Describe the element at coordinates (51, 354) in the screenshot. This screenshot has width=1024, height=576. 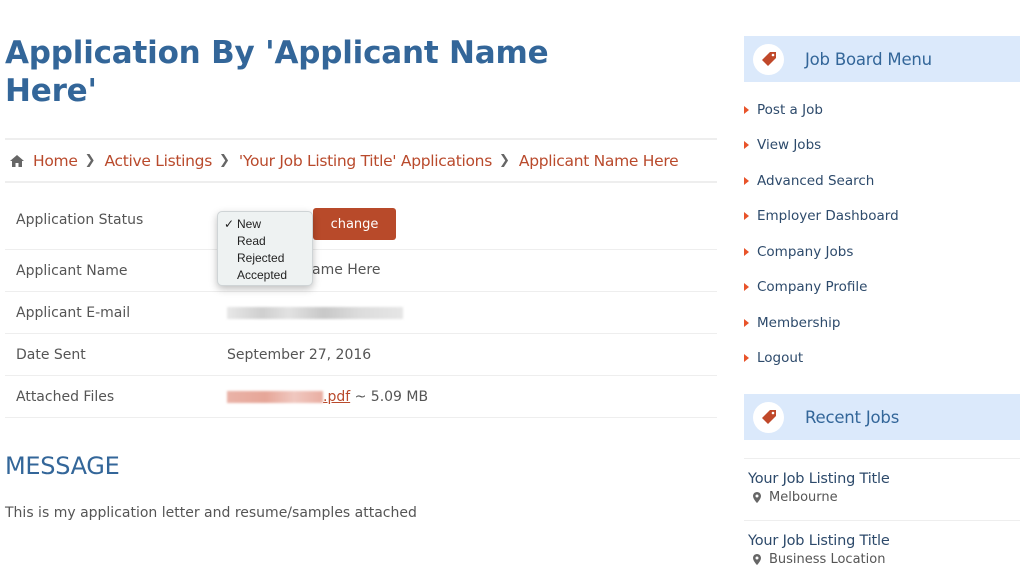
I see `date-label: Date Sent` at that location.